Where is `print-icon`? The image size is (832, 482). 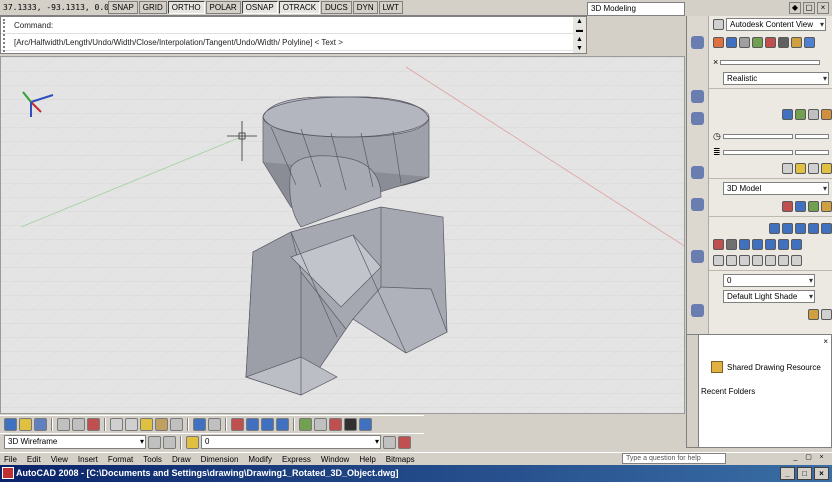
print-icon is located at coordinates (63, 424).